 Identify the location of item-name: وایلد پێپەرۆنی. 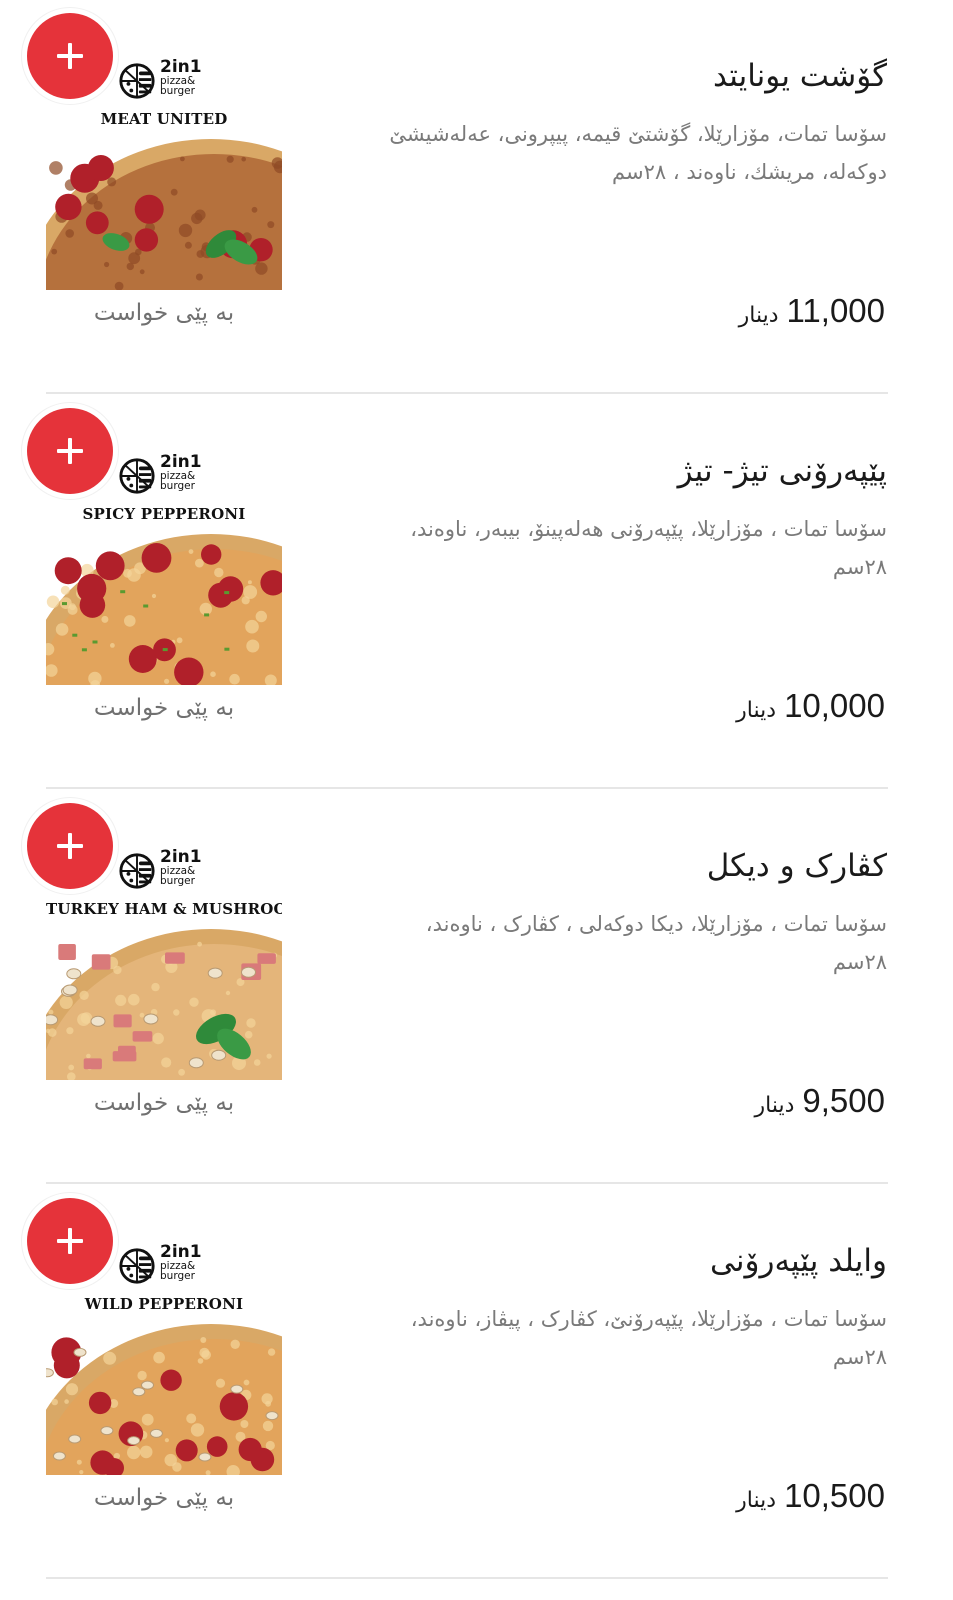
(798, 1261).